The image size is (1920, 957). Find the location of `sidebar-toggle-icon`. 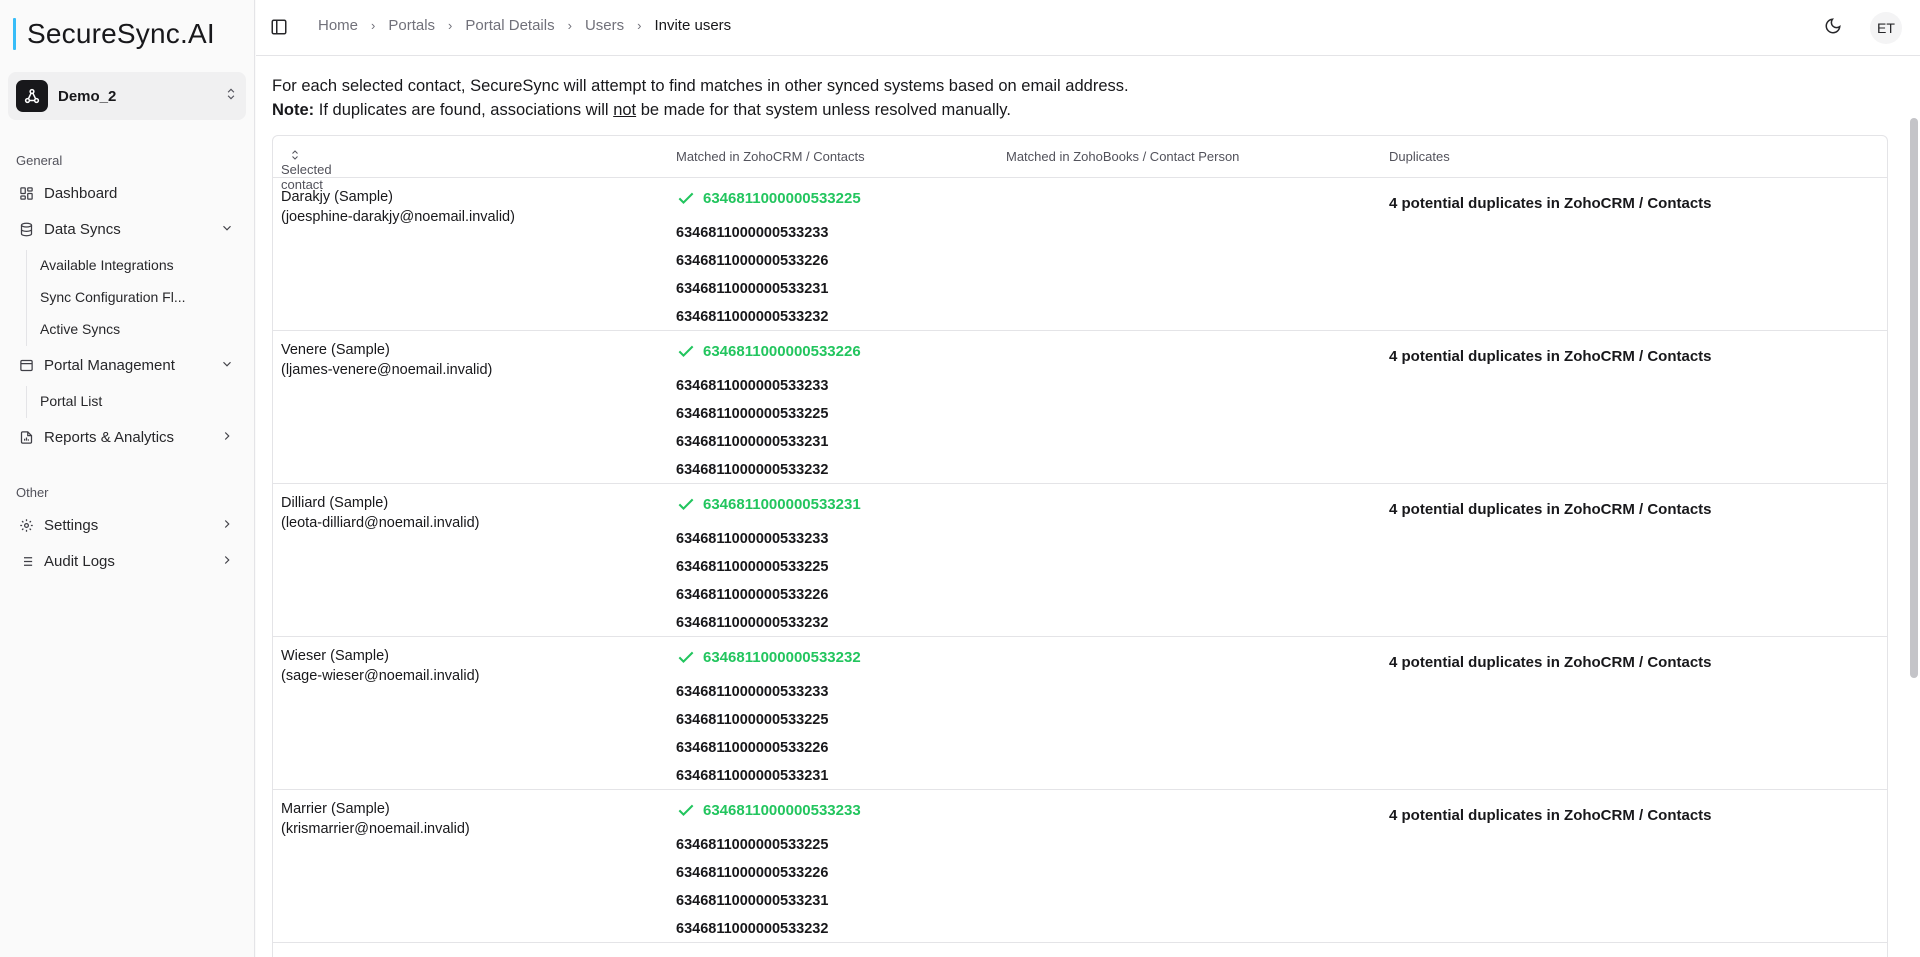

sidebar-toggle-icon is located at coordinates (279, 27).